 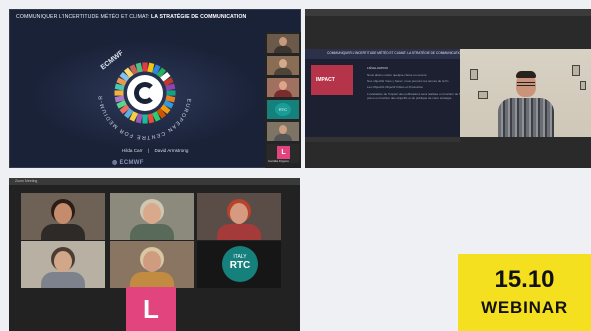 I want to click on badge-label: WEBINAR, so click(x=524, y=307).